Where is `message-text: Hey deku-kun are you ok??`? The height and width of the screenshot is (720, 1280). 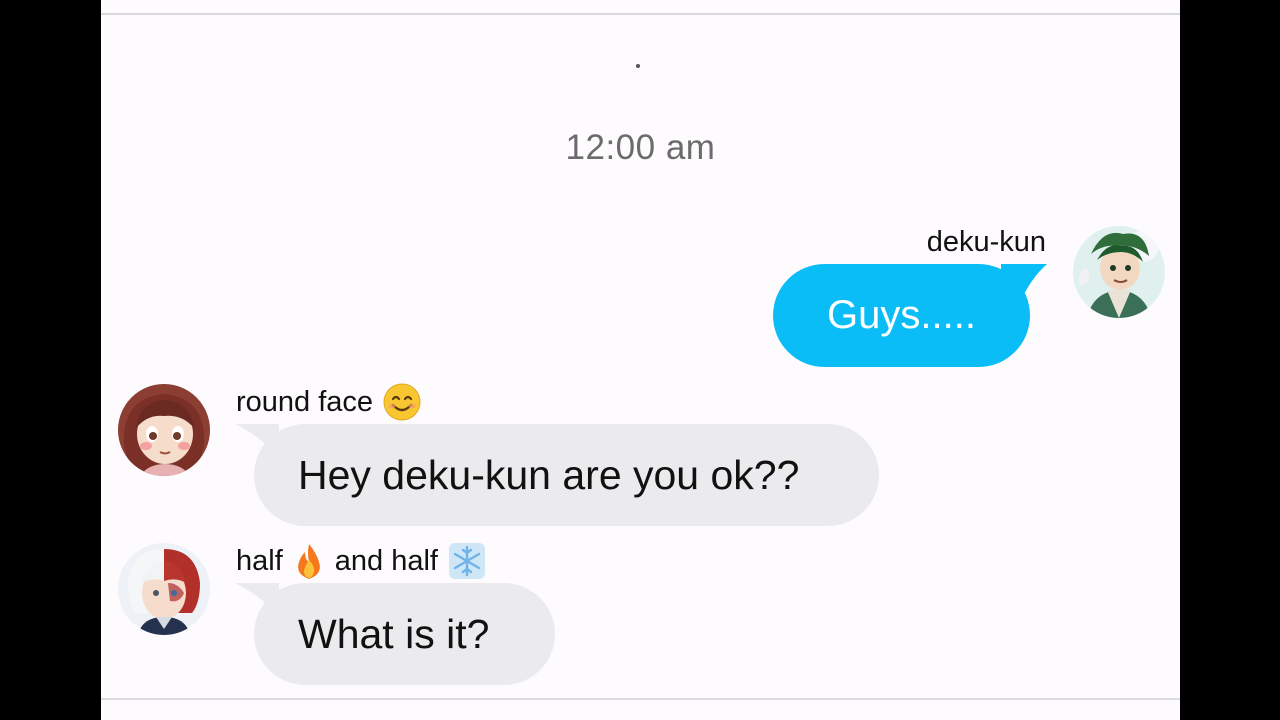
message-text: Hey deku-kun are you ok?? is located at coordinates (549, 474).